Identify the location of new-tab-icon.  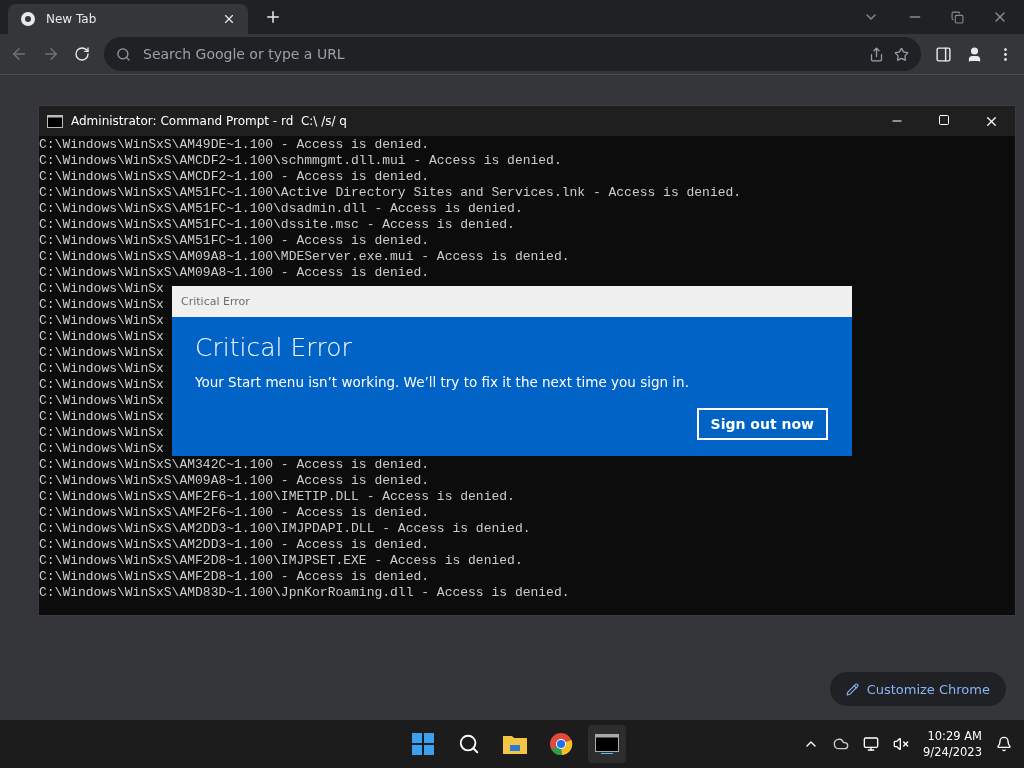
(273, 17).